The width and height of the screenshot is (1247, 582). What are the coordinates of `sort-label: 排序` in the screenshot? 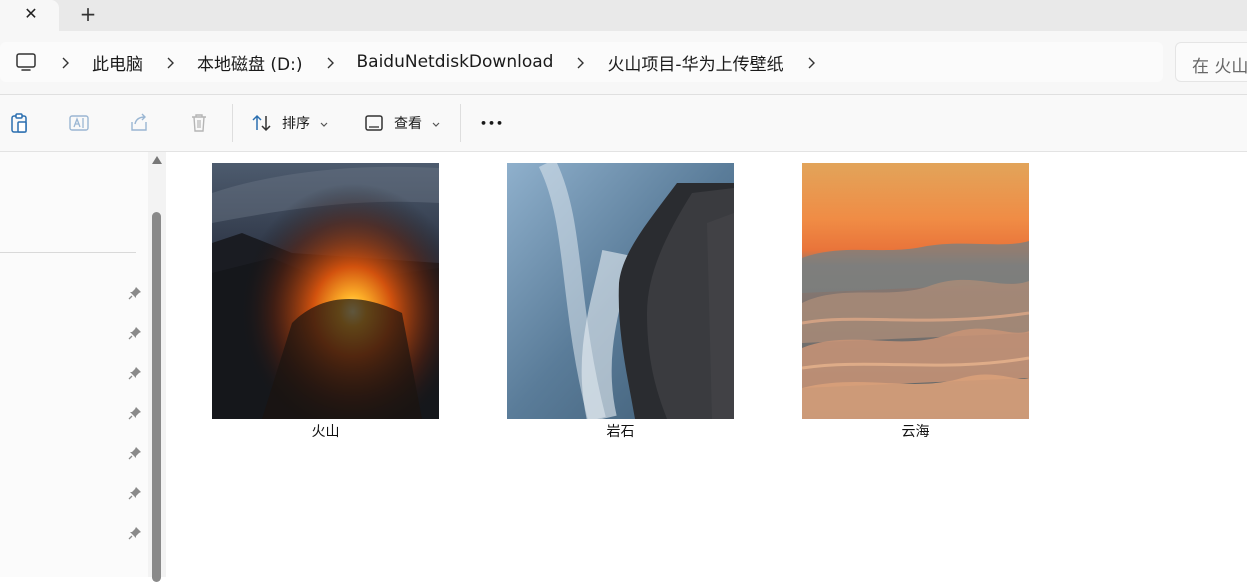 It's located at (296, 124).